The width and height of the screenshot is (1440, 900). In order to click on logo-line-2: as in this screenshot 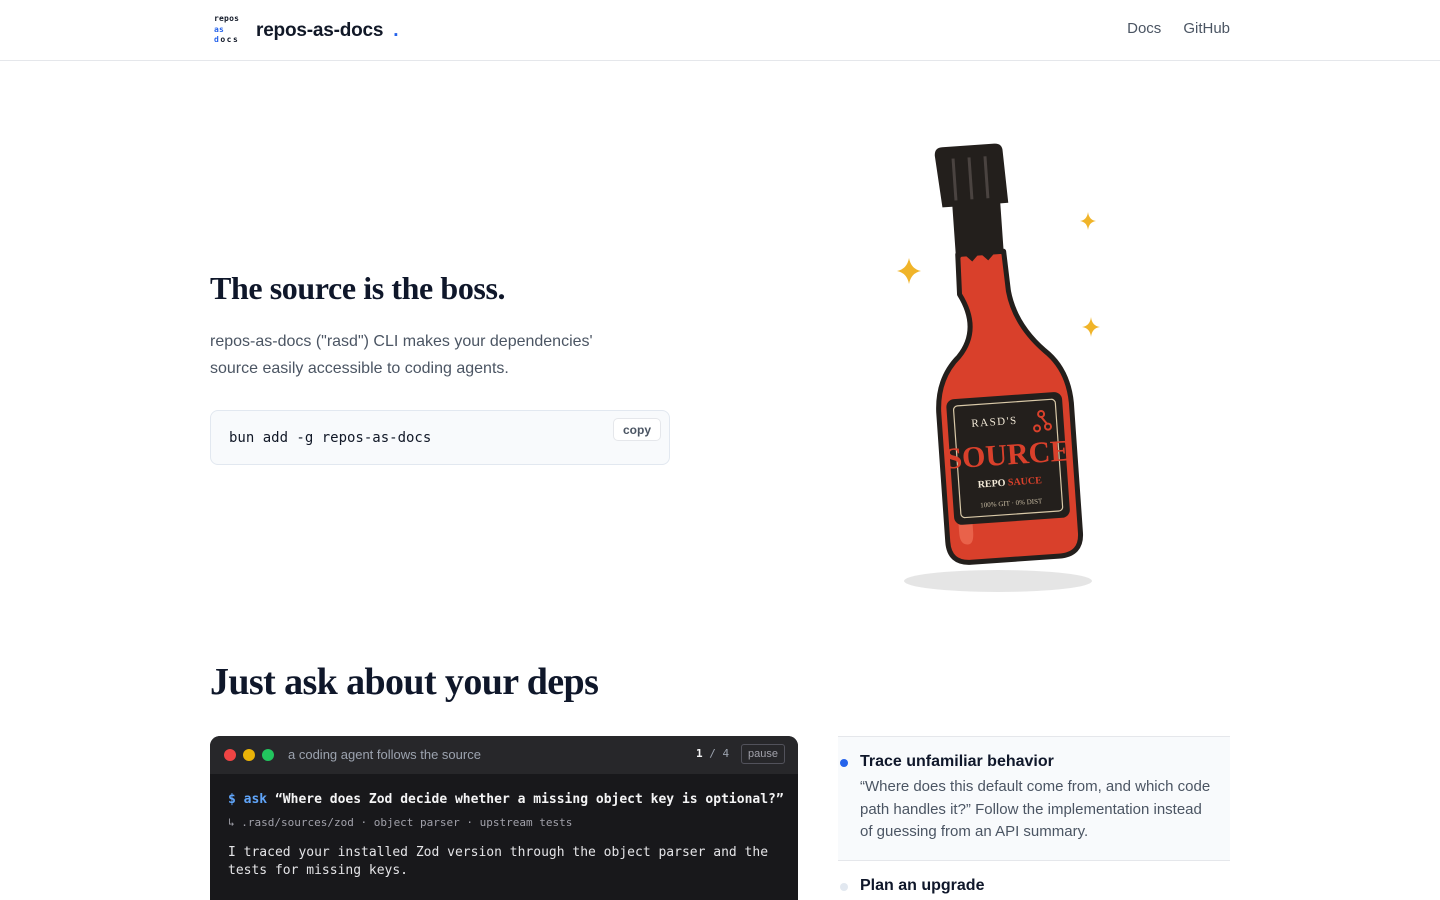, I will do `click(219, 29)`.